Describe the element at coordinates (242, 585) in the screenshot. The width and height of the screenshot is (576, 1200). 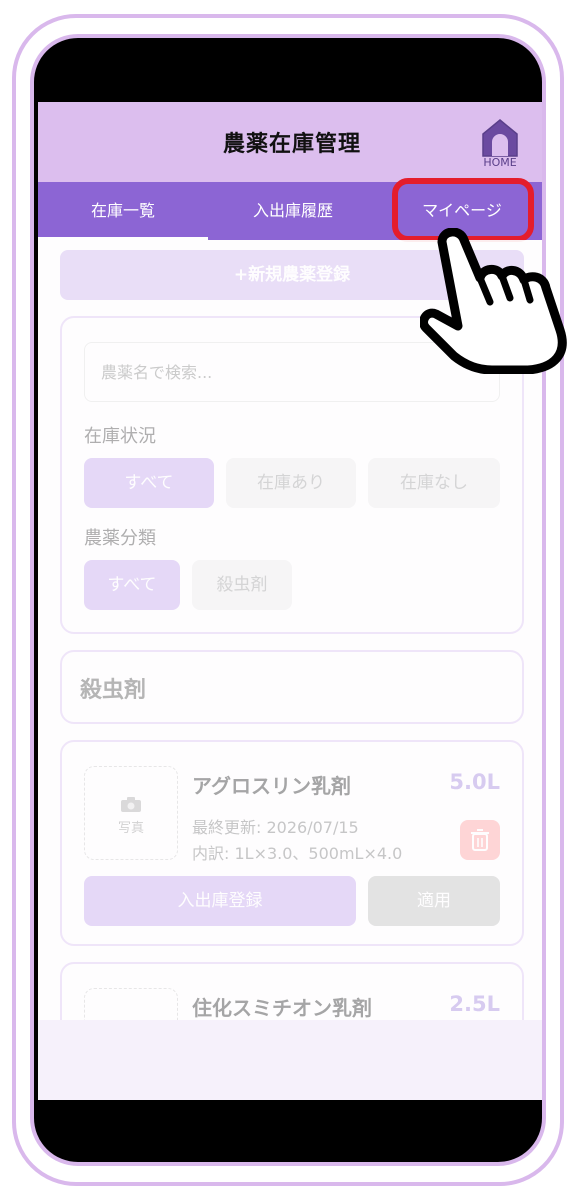
I see `category-filter-insecticide: 殺虫剤` at that location.